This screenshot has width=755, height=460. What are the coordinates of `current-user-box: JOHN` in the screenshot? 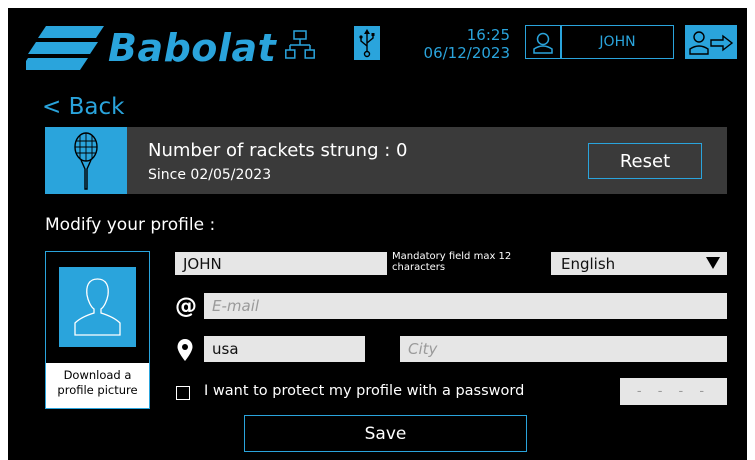 It's located at (599, 42).